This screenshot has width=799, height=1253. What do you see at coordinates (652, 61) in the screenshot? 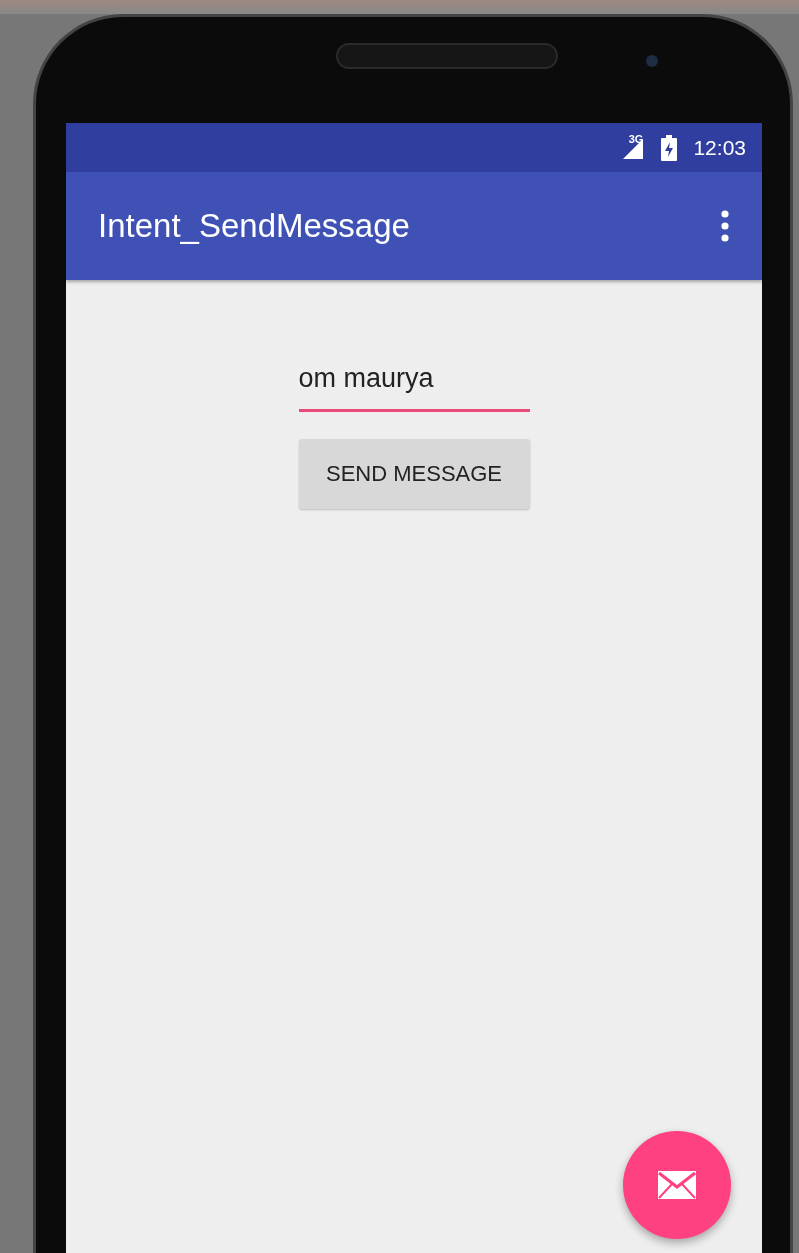
I see `camera-lens` at bounding box center [652, 61].